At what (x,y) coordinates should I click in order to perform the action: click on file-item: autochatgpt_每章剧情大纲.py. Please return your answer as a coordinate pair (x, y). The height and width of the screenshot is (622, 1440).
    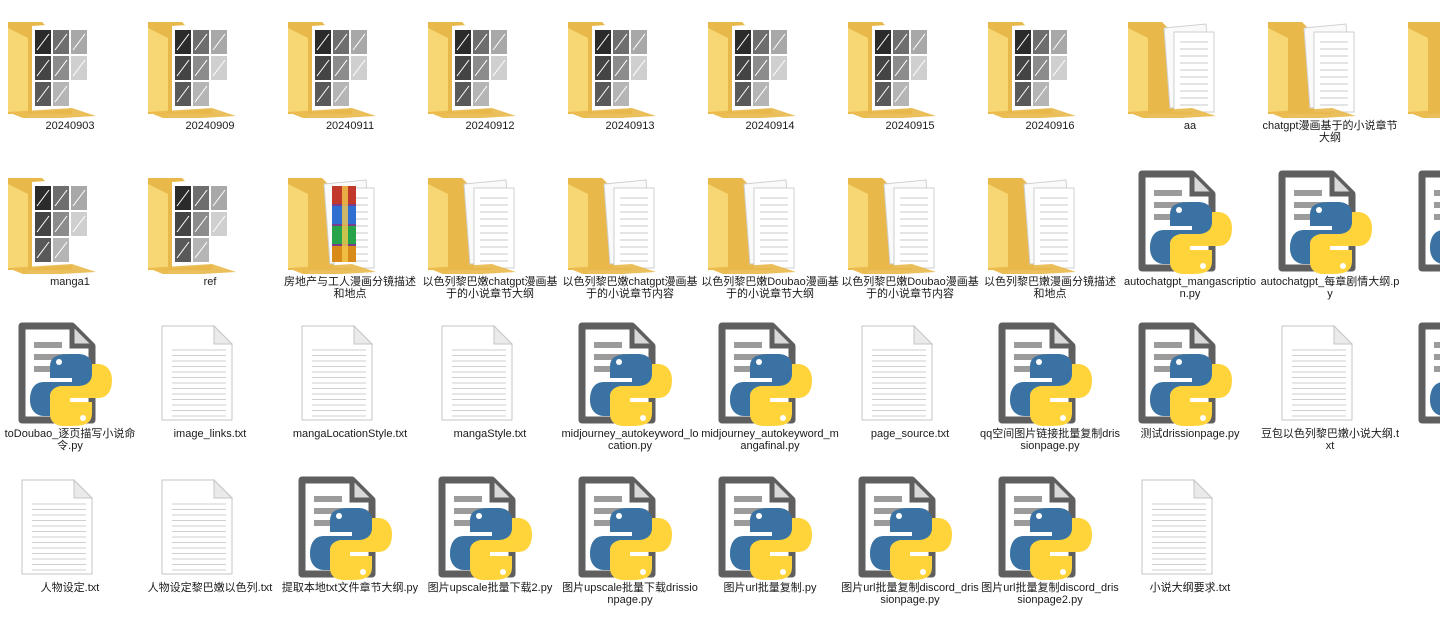
    Looking at the image, I should click on (1330, 239).